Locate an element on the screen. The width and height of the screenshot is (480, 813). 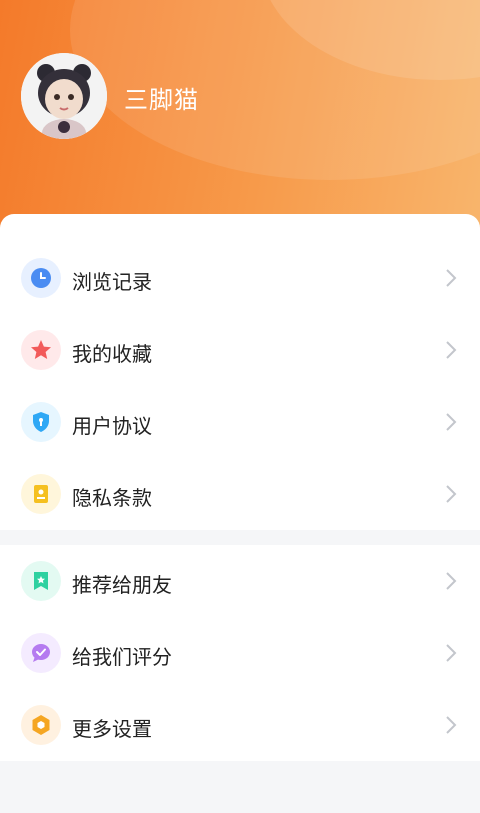
menu-item-label: 推荐给朋友 is located at coordinates (122, 585).